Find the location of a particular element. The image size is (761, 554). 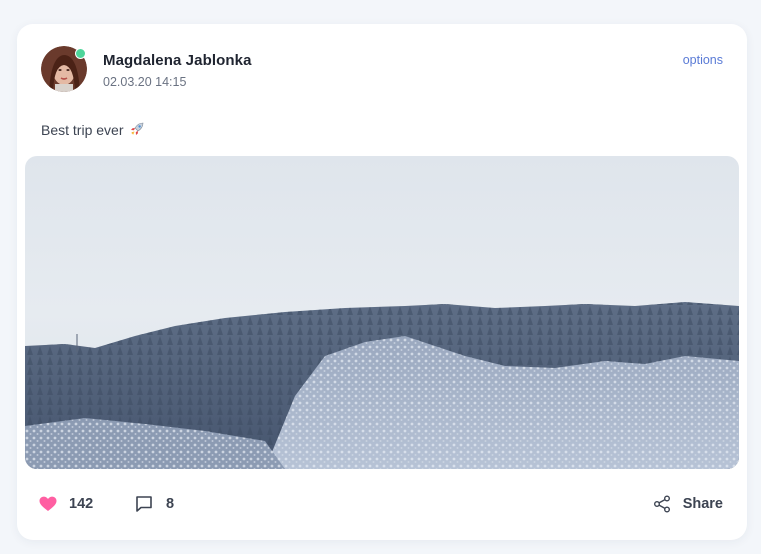

author-name: Magdalena Jablonka is located at coordinates (177, 60).